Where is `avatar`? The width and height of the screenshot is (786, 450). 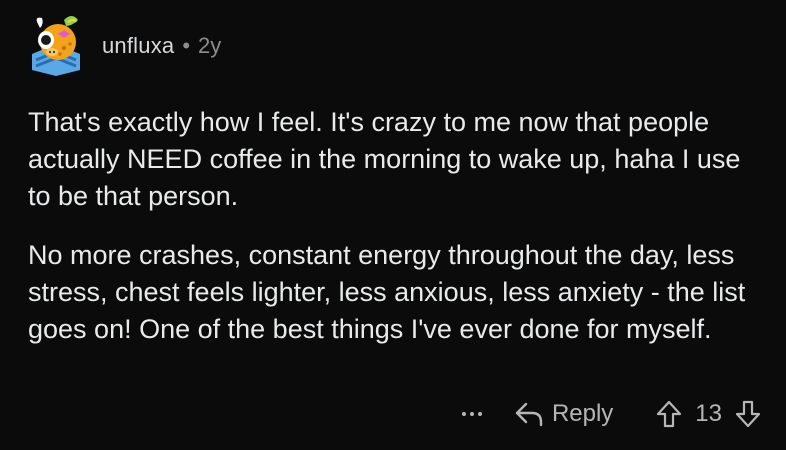 avatar is located at coordinates (56, 46).